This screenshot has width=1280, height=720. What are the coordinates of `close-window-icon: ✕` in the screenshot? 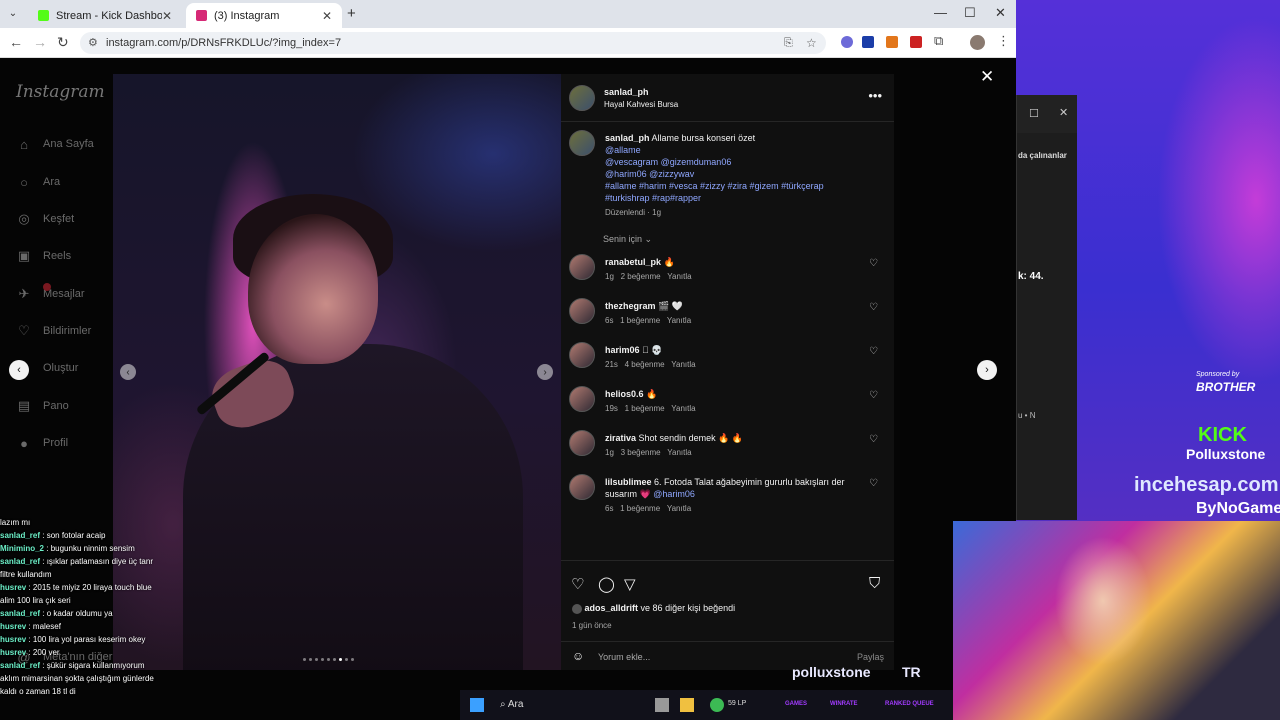 It's located at (1000, 13).